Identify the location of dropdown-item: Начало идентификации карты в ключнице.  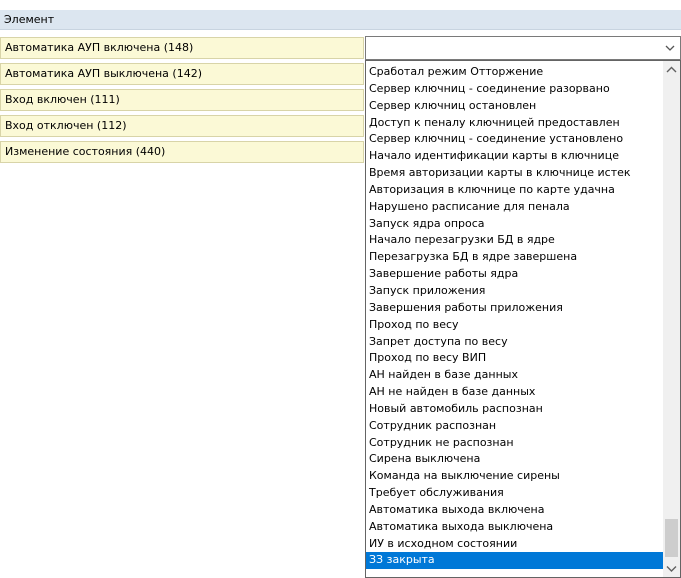
(515, 156).